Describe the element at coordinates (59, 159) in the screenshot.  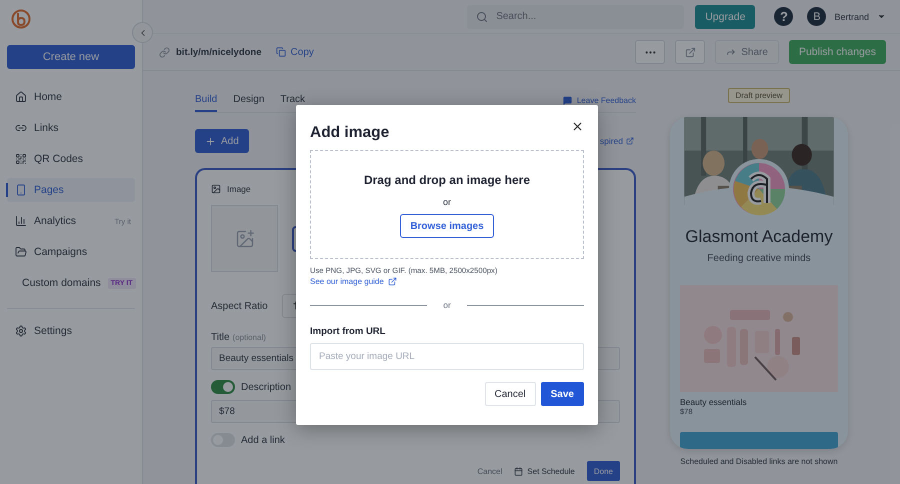
I see `sidebar-item-label: QR Codes` at that location.